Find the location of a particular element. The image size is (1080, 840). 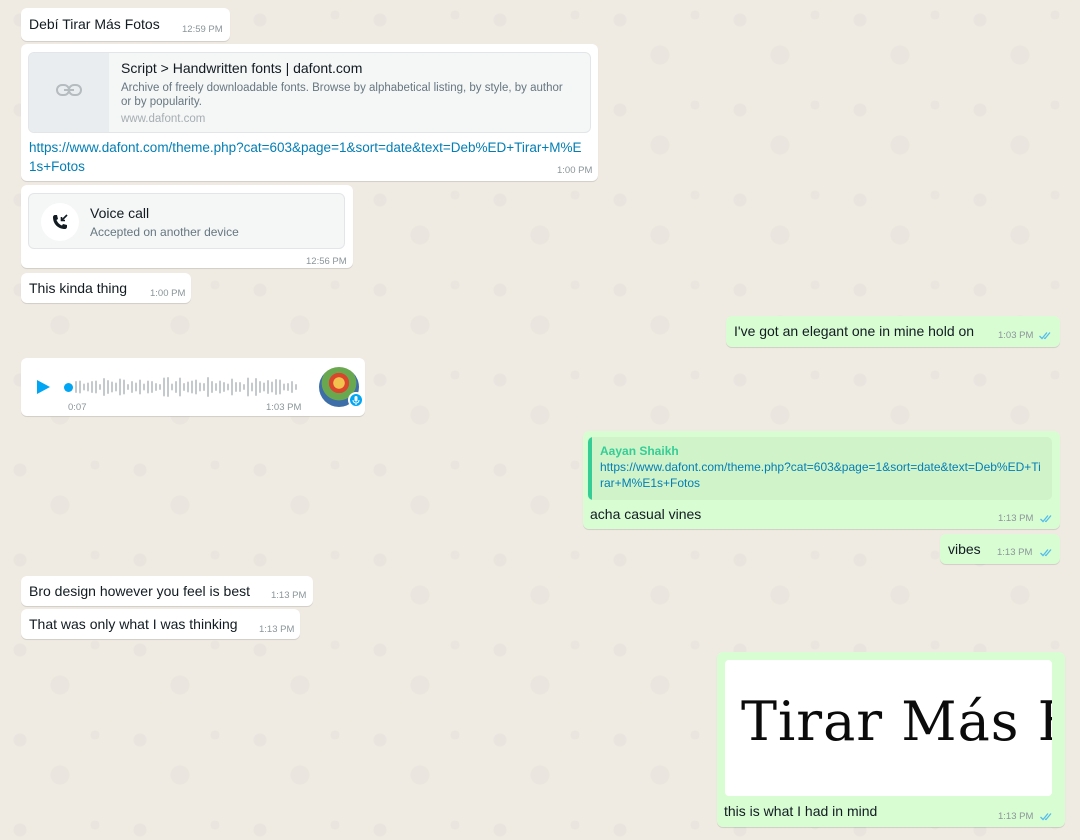

voice-seek-dot is located at coordinates (68, 387).